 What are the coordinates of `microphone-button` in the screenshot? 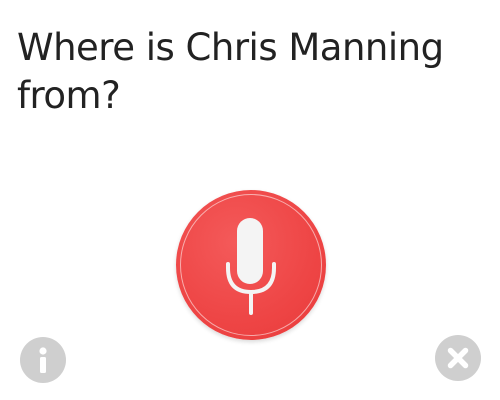 It's located at (251, 265).